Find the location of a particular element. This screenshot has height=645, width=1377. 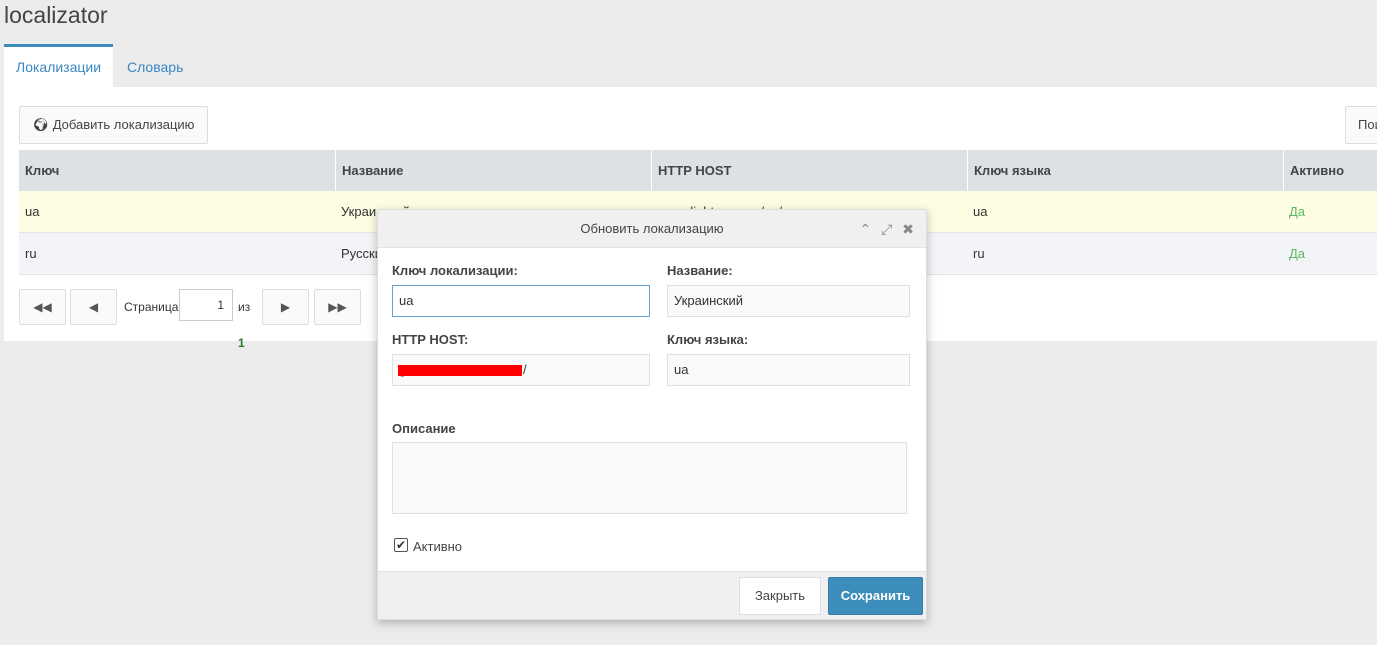

collapse-icon: ⌃ is located at coordinates (866, 229).